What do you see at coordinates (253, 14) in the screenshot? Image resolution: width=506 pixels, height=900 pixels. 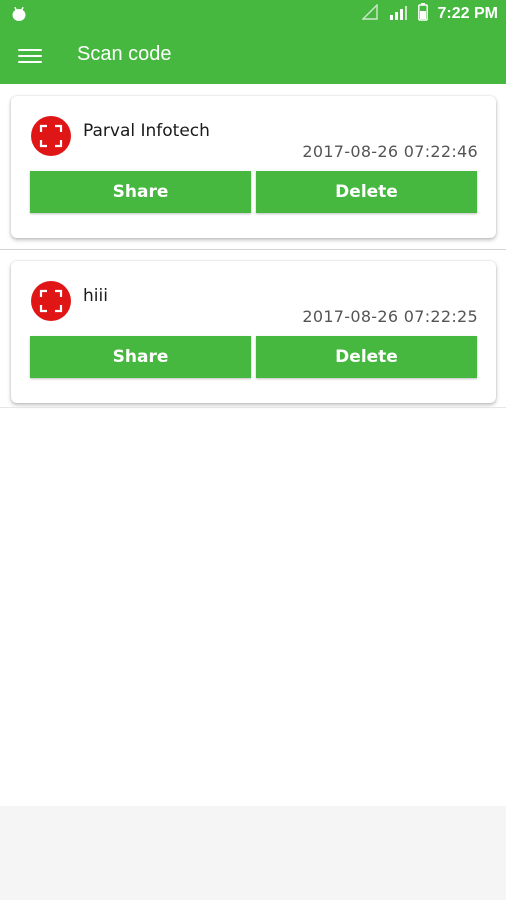 I see `status-bar: 7:22 PM` at bounding box center [253, 14].